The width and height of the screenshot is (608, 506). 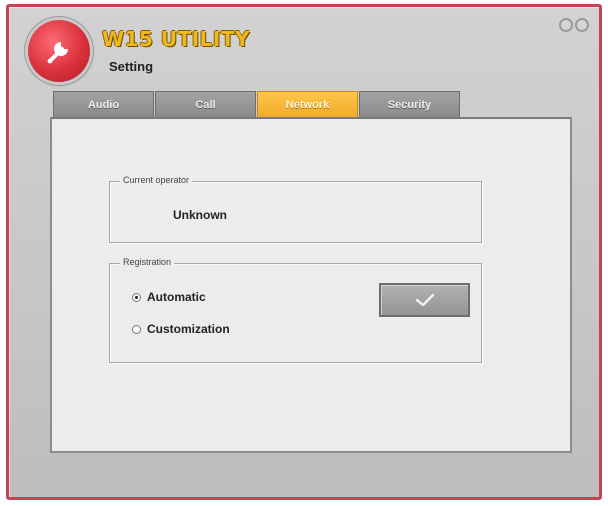 What do you see at coordinates (574, 25) in the screenshot?
I see `window-controls` at bounding box center [574, 25].